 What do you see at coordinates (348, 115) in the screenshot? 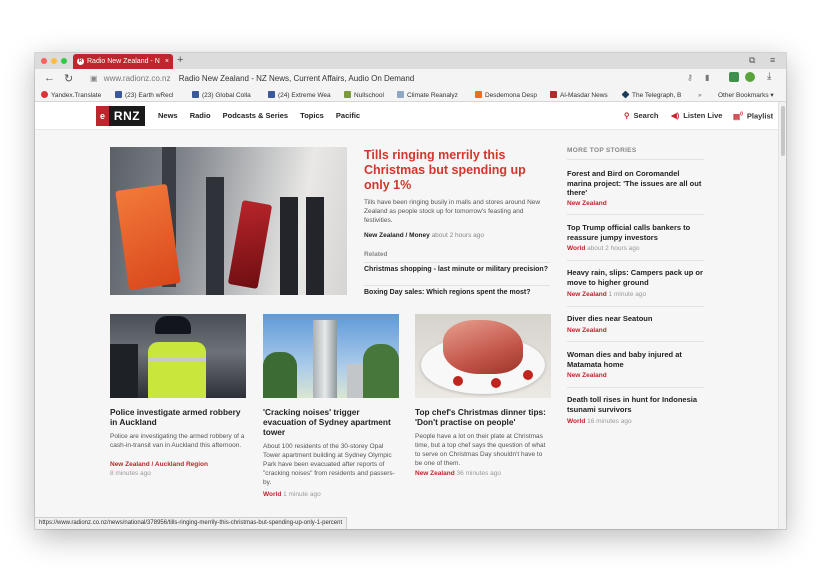
I see `nav-pacific: Pacific` at bounding box center [348, 115].